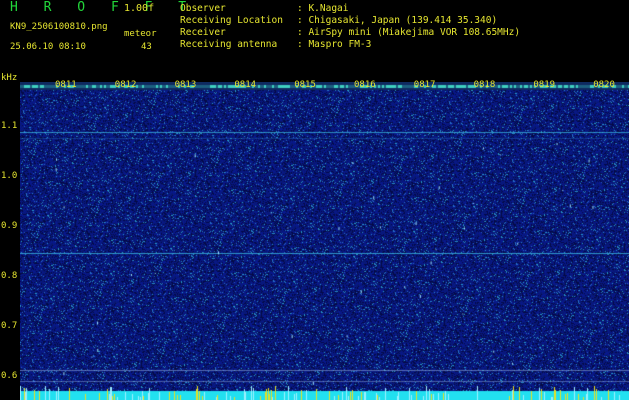  I want to click on receiver-value: : AirSpy mini (Miakejima VOR 108.65MHz), so click(409, 32).